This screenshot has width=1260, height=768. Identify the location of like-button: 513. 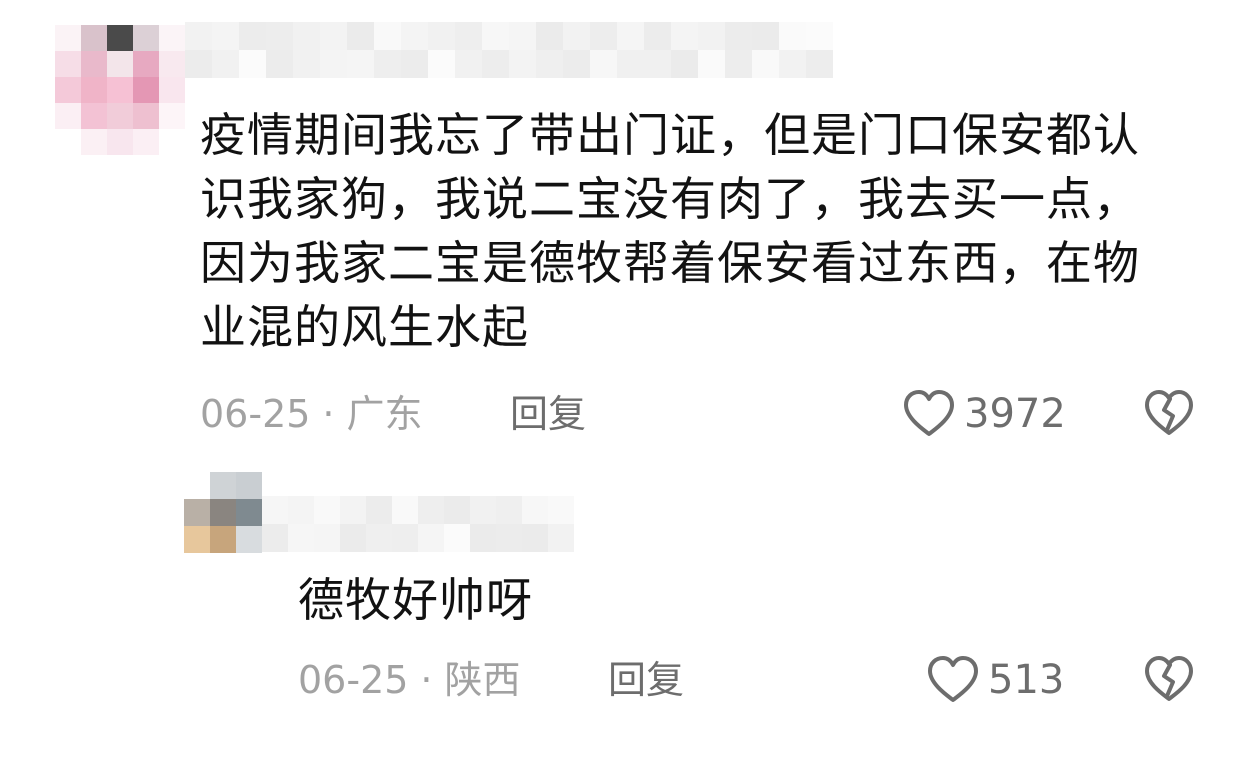
(995, 680).